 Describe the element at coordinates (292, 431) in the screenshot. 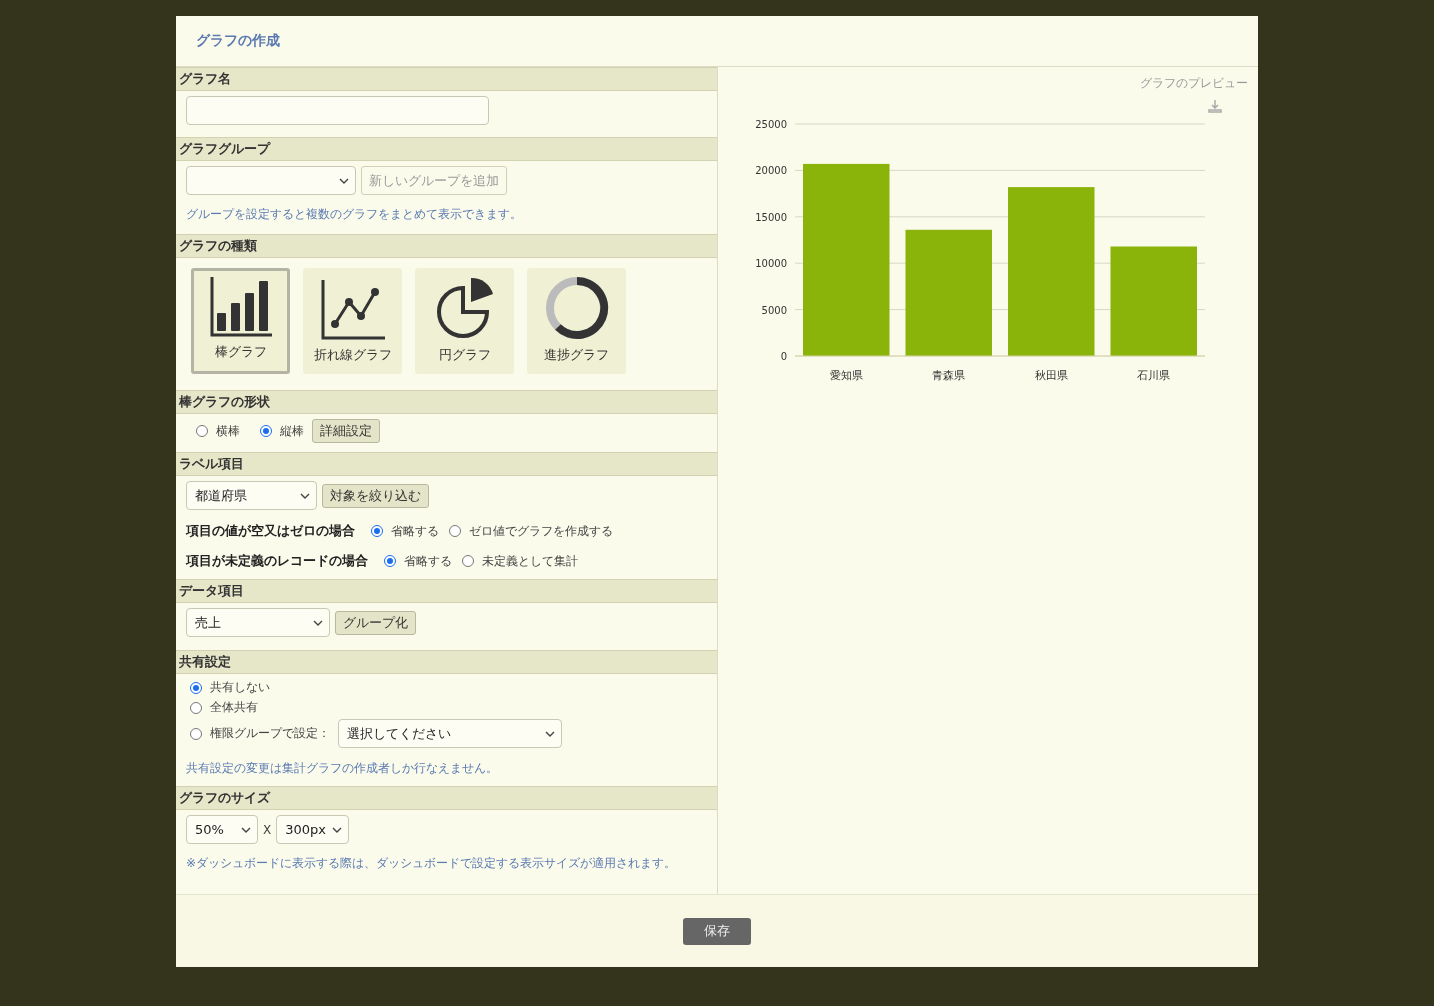

I see `radio-label: 縦棒` at that location.